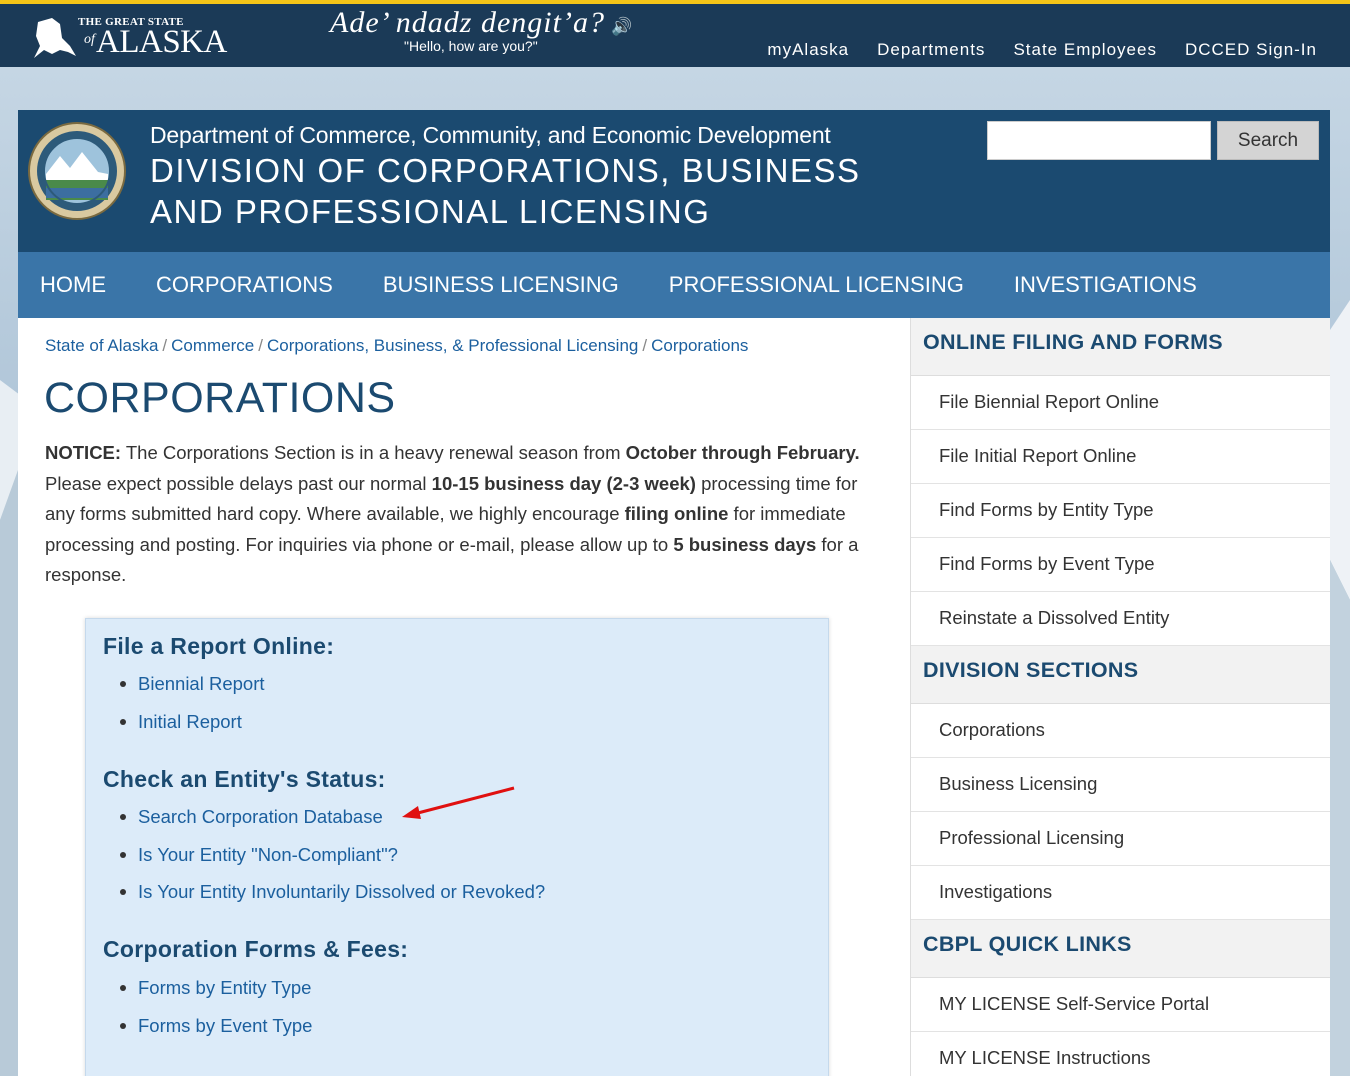 The height and width of the screenshot is (1076, 1350). I want to click on annotation-arrow-icon, so click(458, 802).